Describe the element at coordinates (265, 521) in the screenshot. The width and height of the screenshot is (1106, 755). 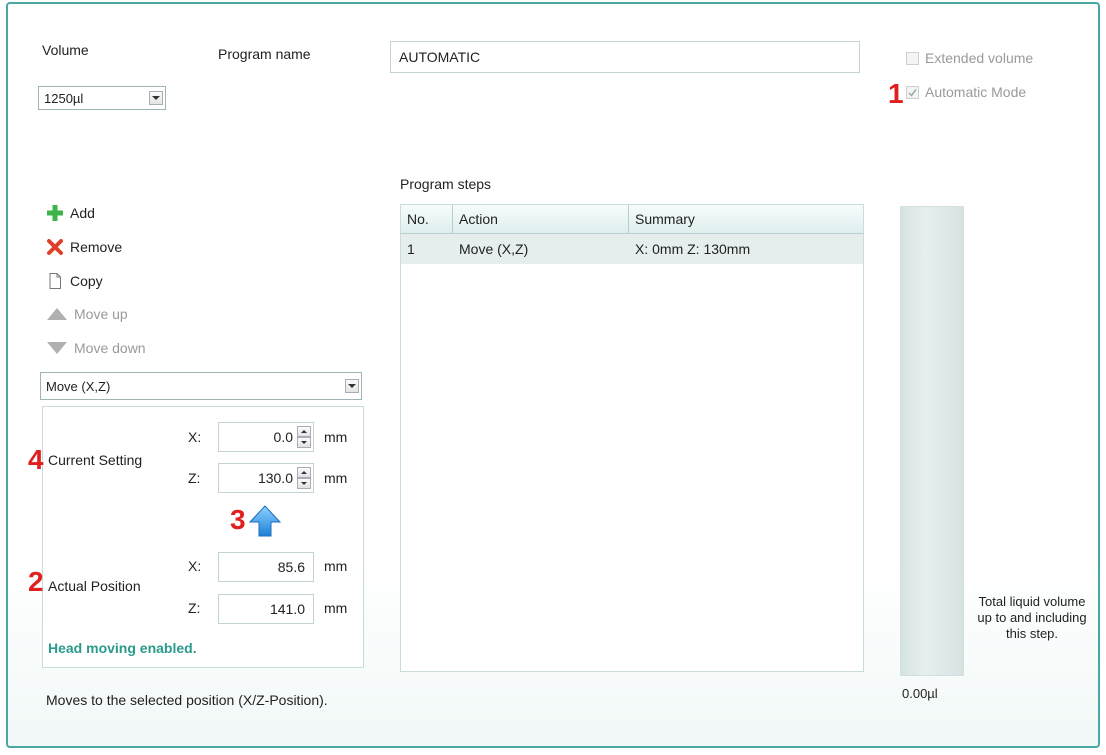
I see `transfer-up-arrow-icon` at that location.